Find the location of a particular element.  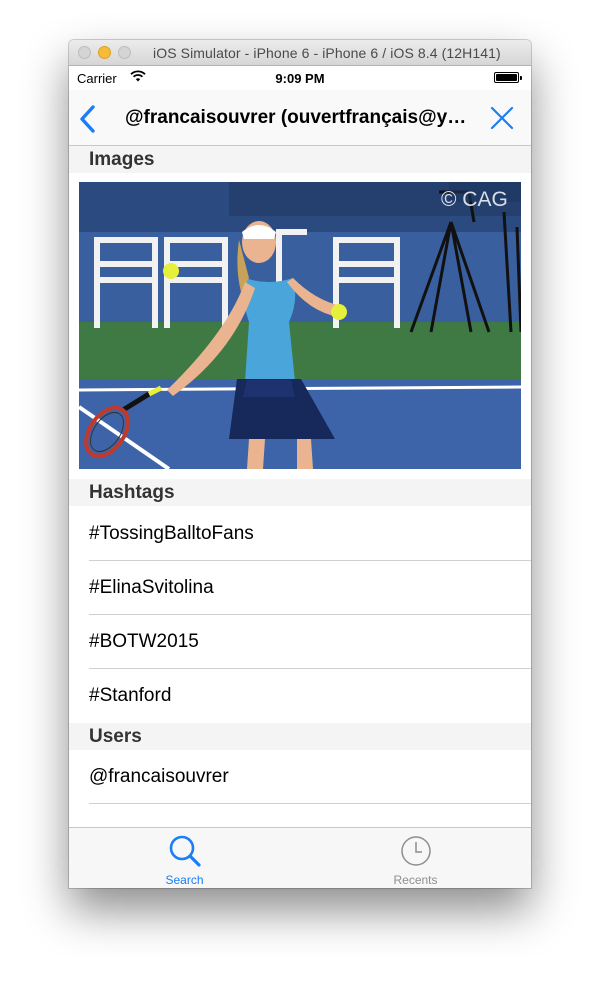

tab-recents: Recents is located at coordinates (415, 858).